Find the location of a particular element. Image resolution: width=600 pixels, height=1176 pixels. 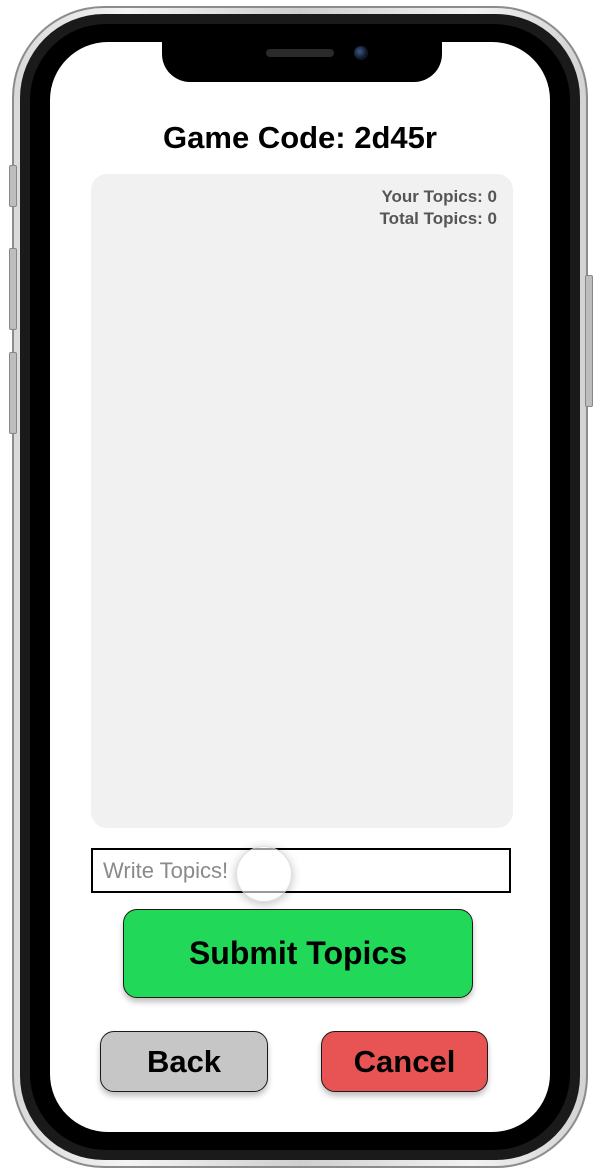

submit-topics-button: Submit Topics is located at coordinates (298, 953).